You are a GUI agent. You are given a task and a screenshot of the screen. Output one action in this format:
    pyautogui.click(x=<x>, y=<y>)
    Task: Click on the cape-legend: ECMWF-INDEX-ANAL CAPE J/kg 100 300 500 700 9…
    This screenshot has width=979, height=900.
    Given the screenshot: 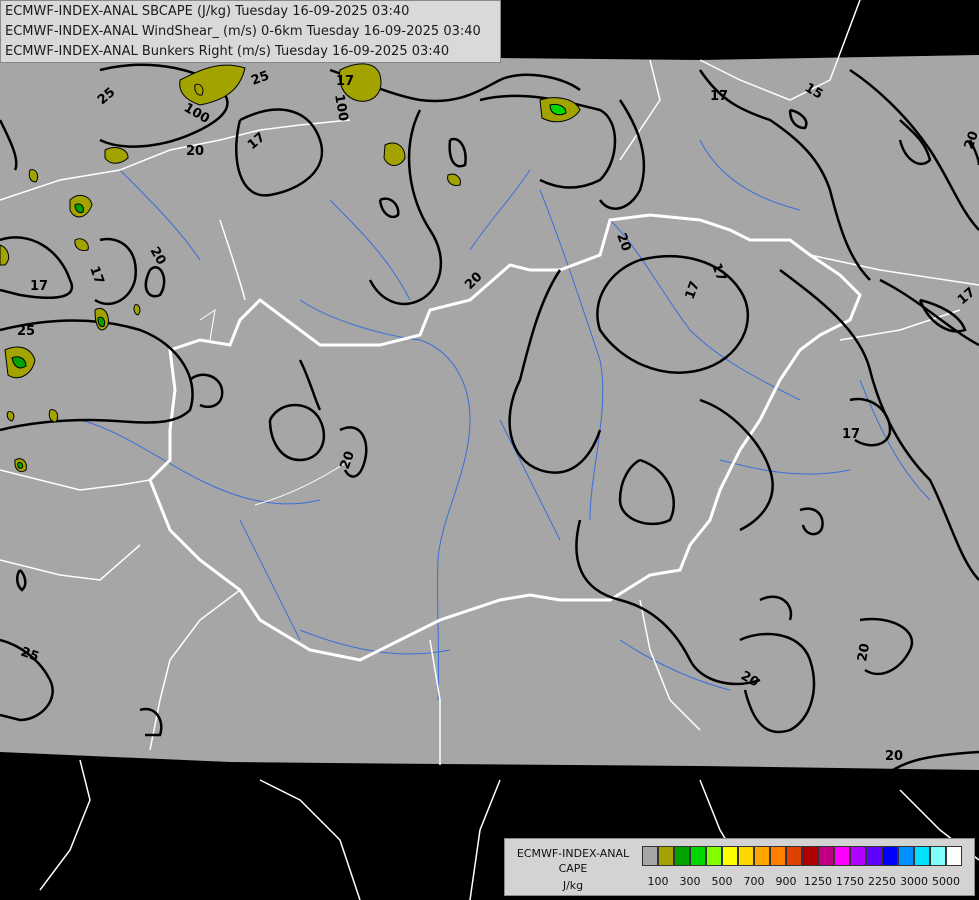 What is the action you would take?
    pyautogui.click(x=739, y=867)
    